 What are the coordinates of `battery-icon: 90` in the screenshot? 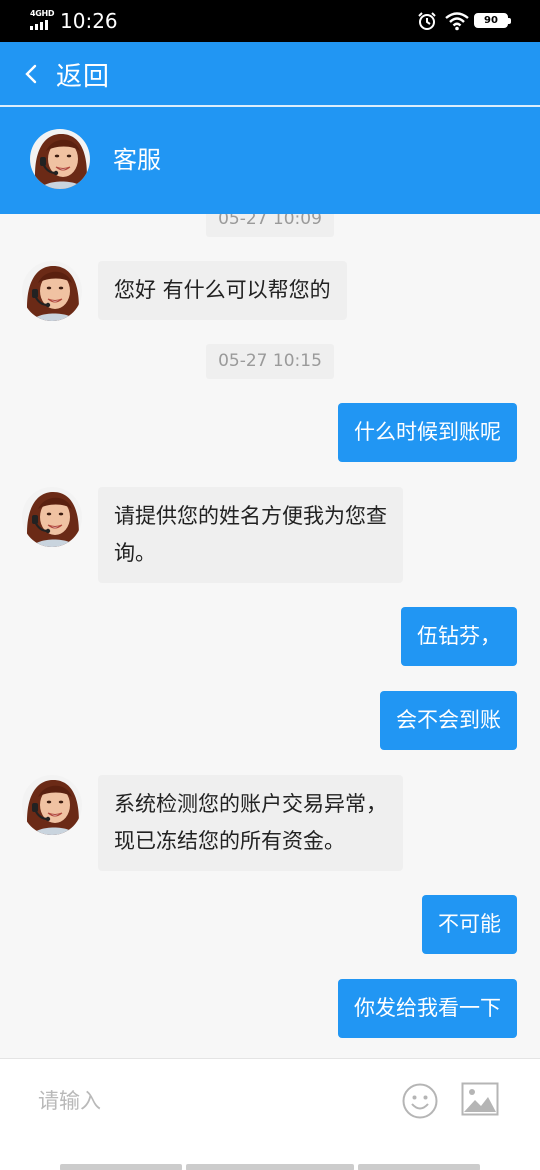 It's located at (492, 20).